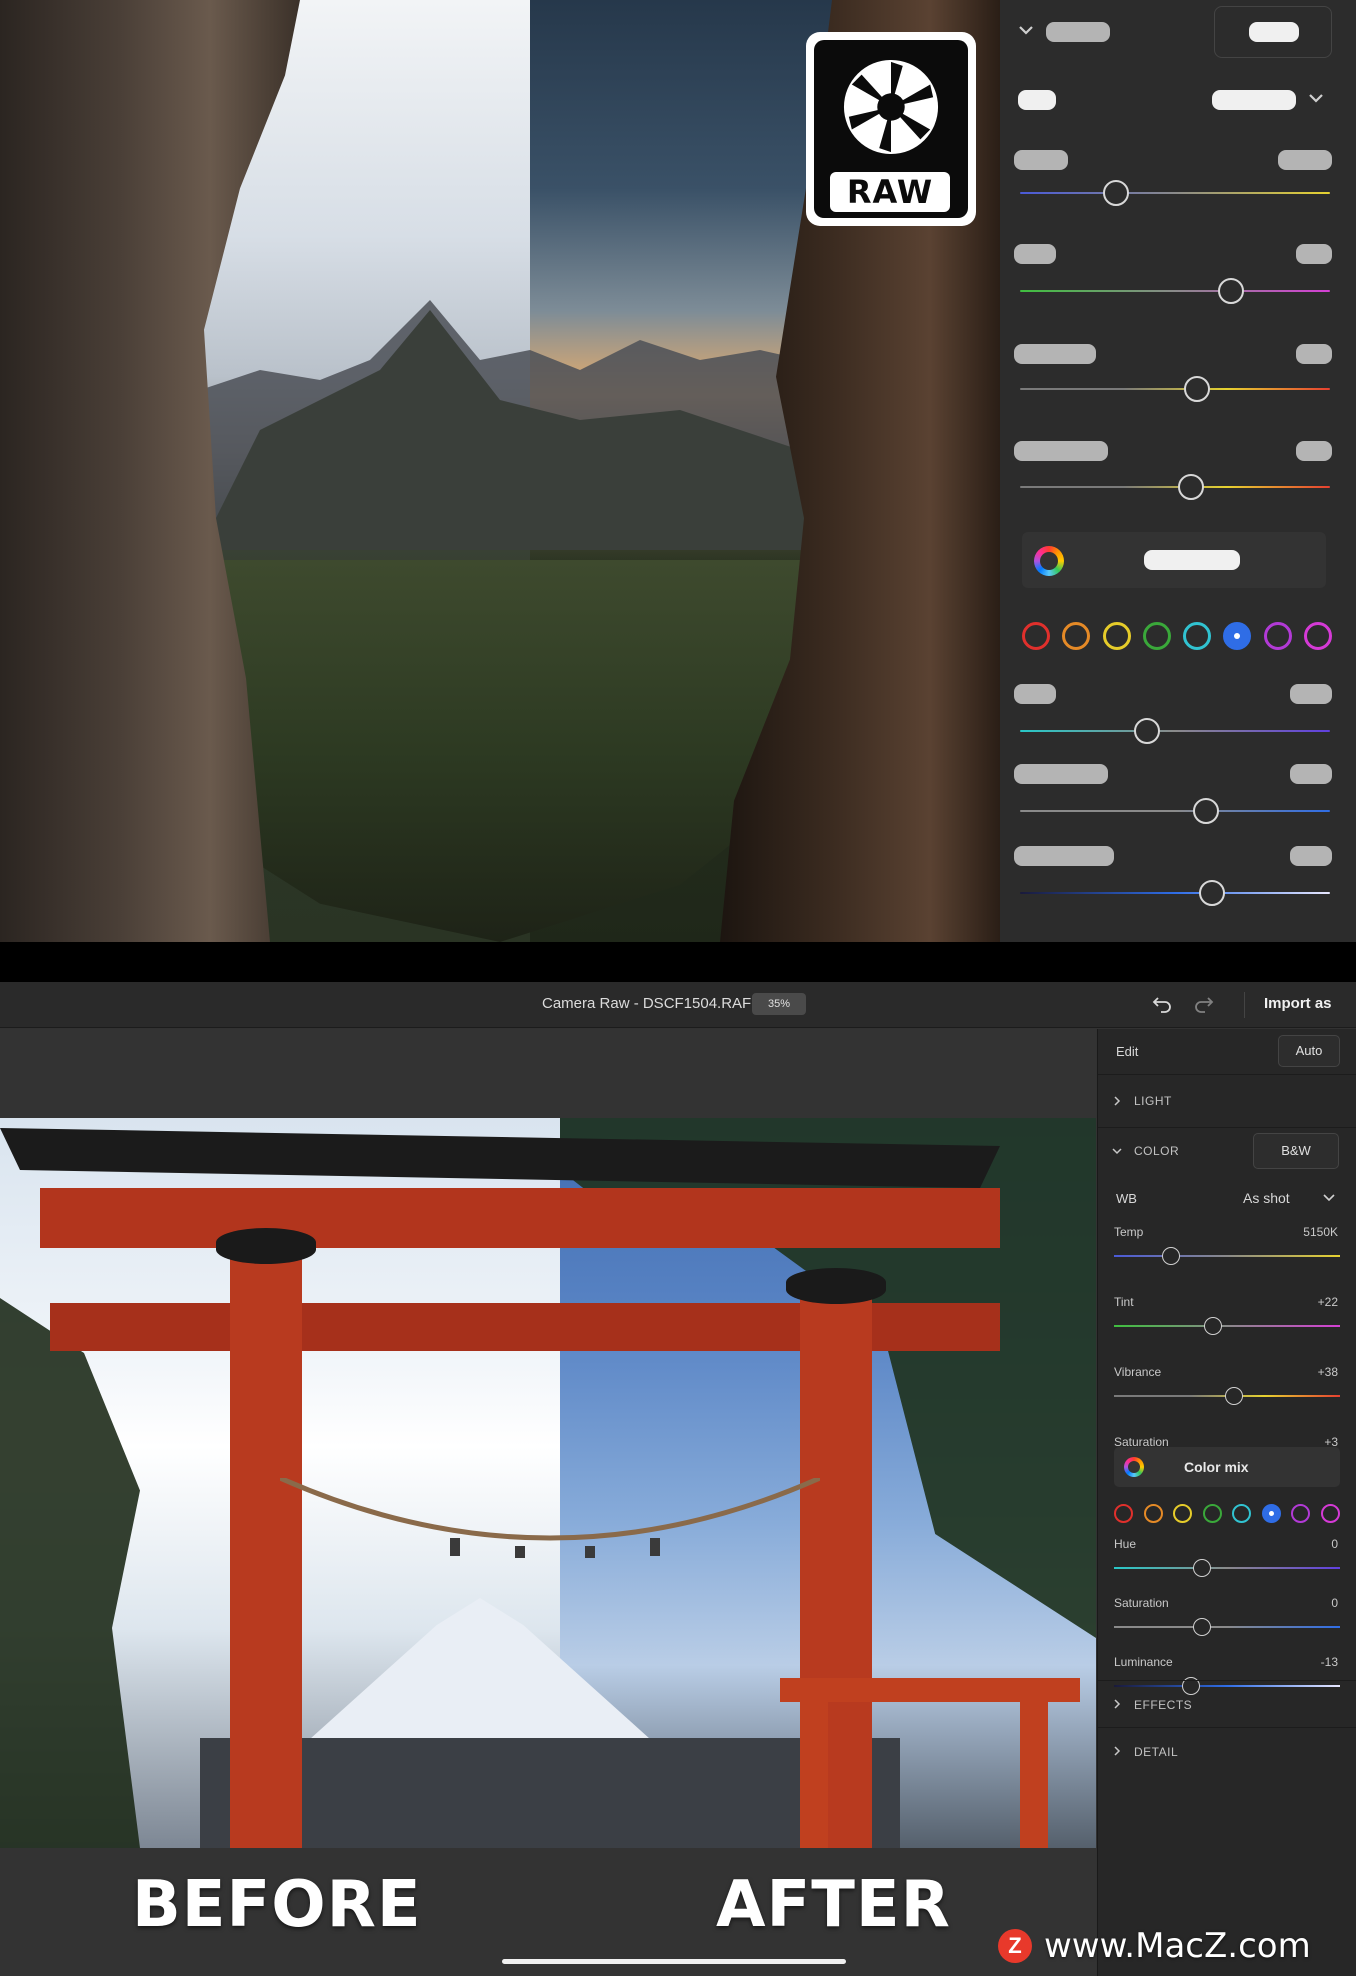 The image size is (1356, 1976). What do you see at coordinates (890, 192) in the screenshot?
I see `raw-label: RAW` at bounding box center [890, 192].